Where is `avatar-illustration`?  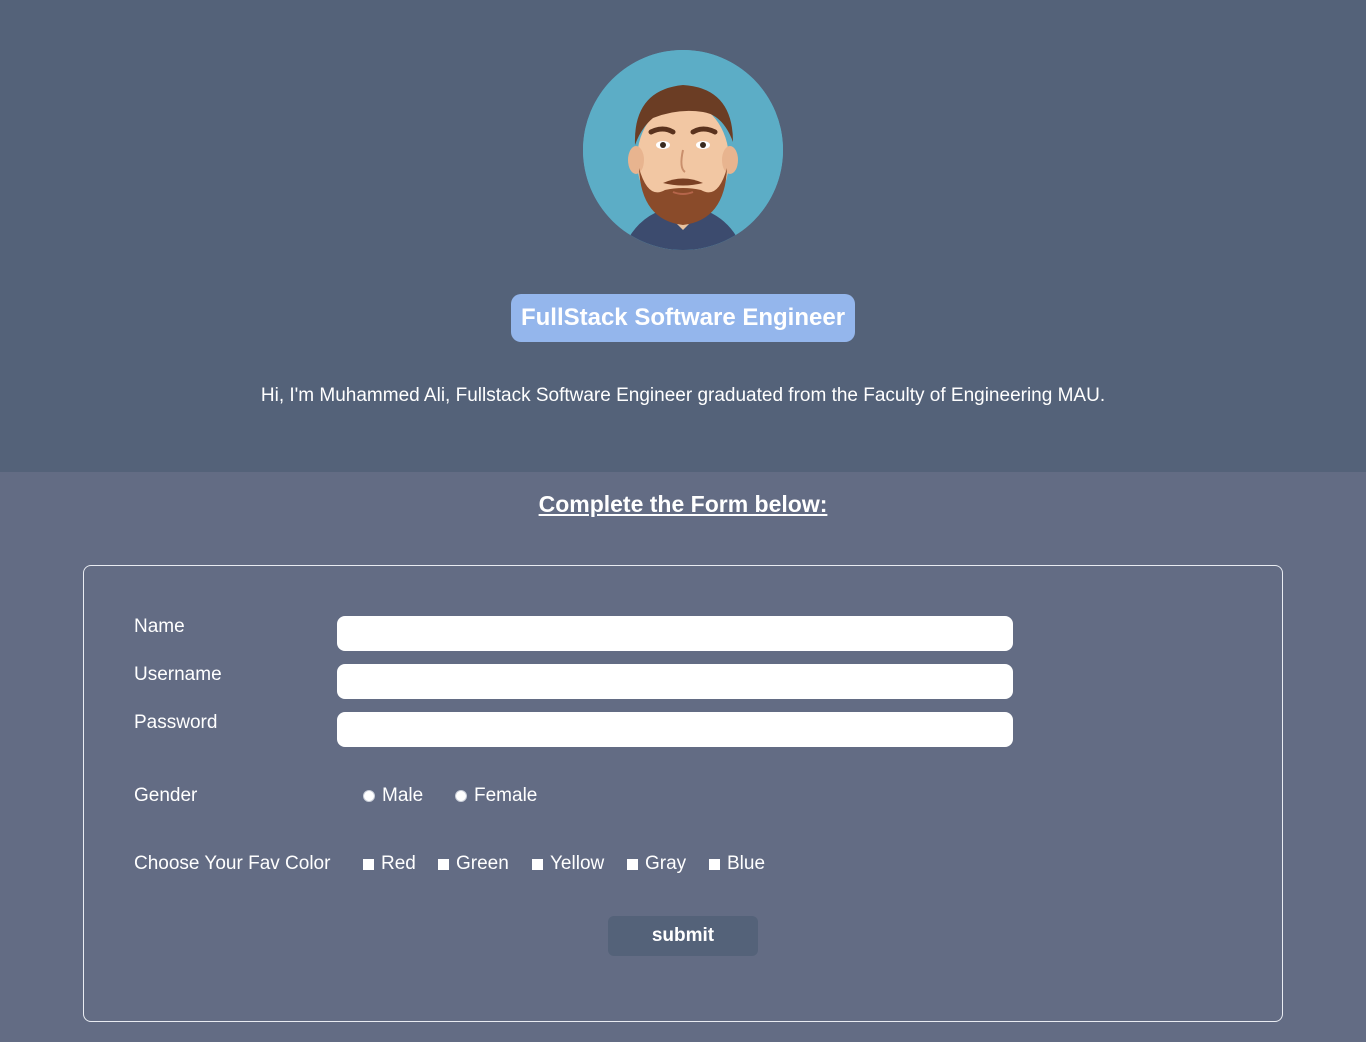
avatar-illustration is located at coordinates (683, 150).